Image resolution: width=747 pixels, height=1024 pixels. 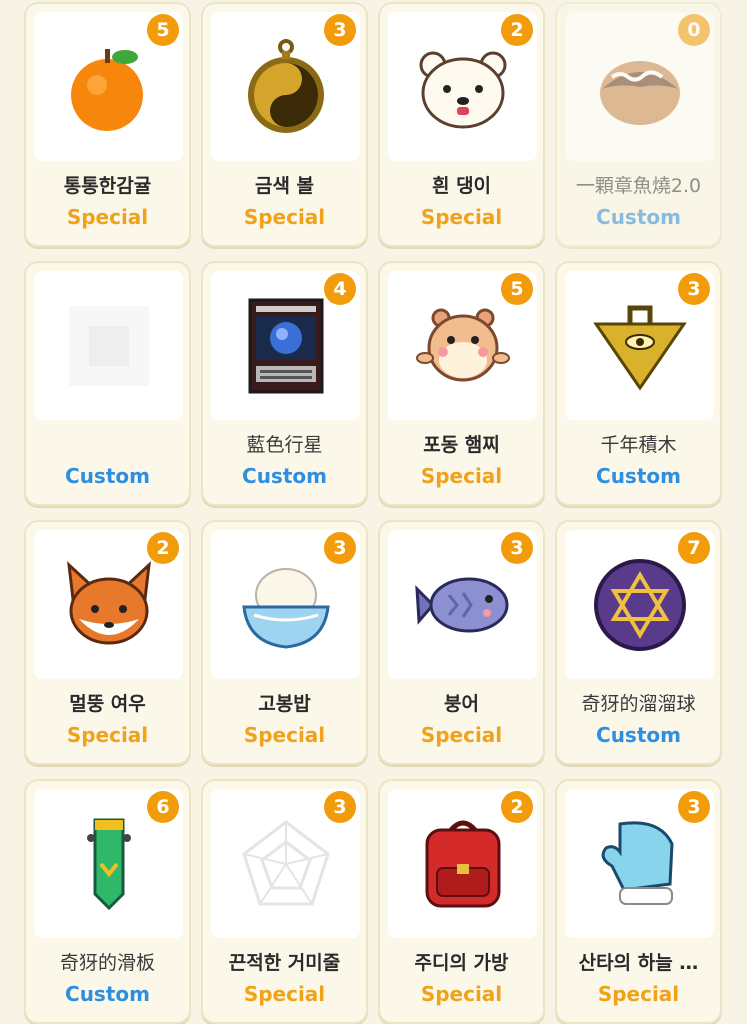 What do you see at coordinates (285, 862) in the screenshot?
I see `spider-web-icon` at bounding box center [285, 862].